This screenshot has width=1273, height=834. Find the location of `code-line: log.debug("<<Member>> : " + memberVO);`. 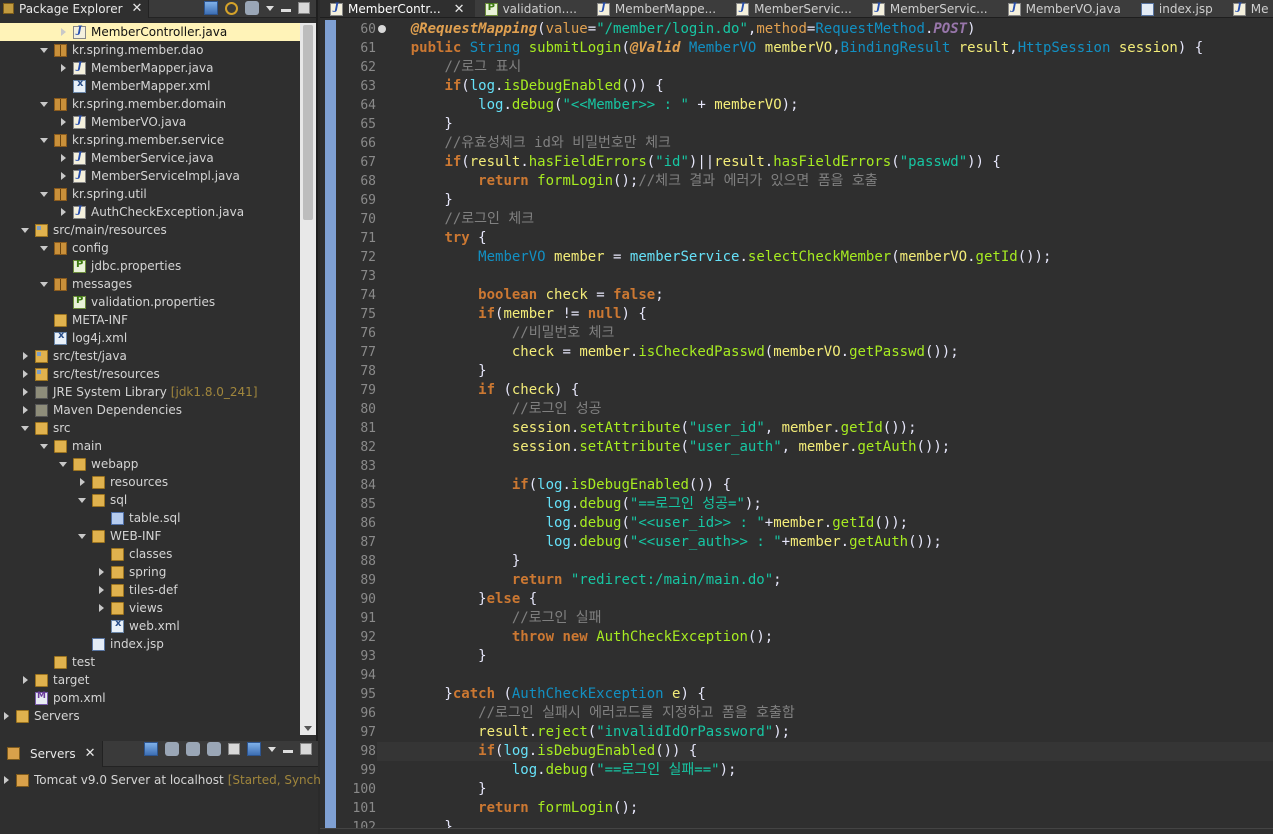

code-line: log.debug("<<Member>> : " + memberVO); is located at coordinates (825, 105).